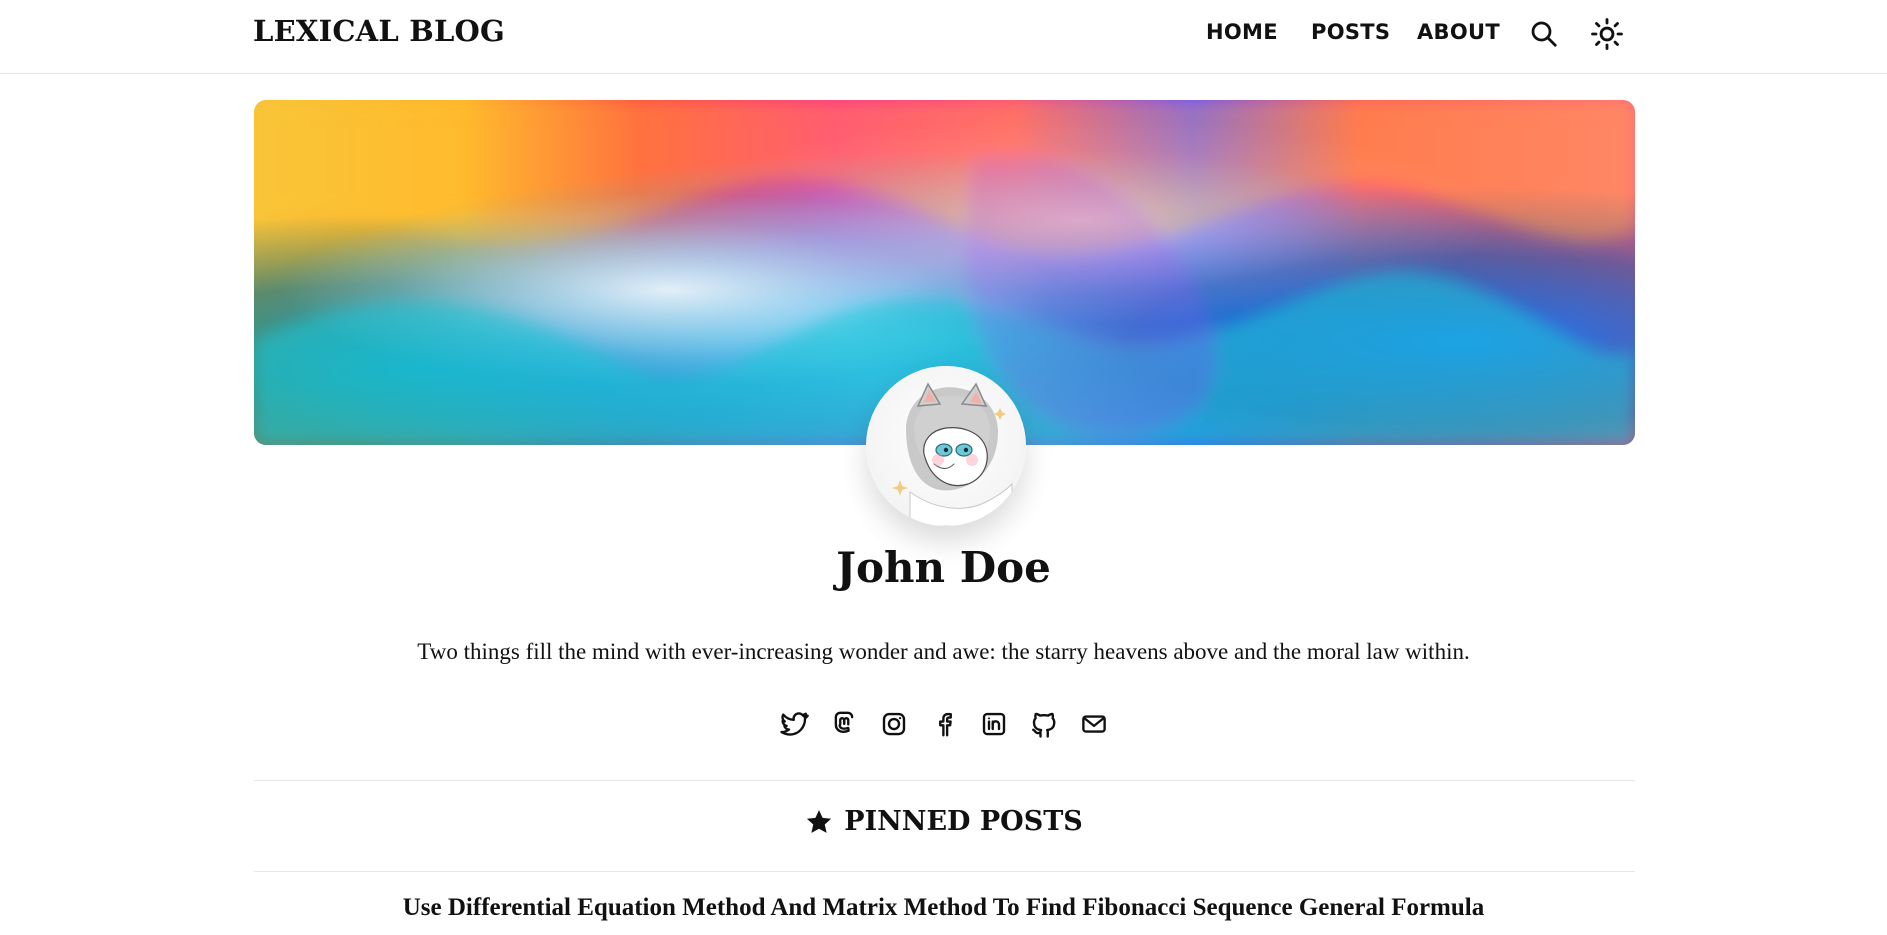  I want to click on theme-toggle-button, so click(1607, 34).